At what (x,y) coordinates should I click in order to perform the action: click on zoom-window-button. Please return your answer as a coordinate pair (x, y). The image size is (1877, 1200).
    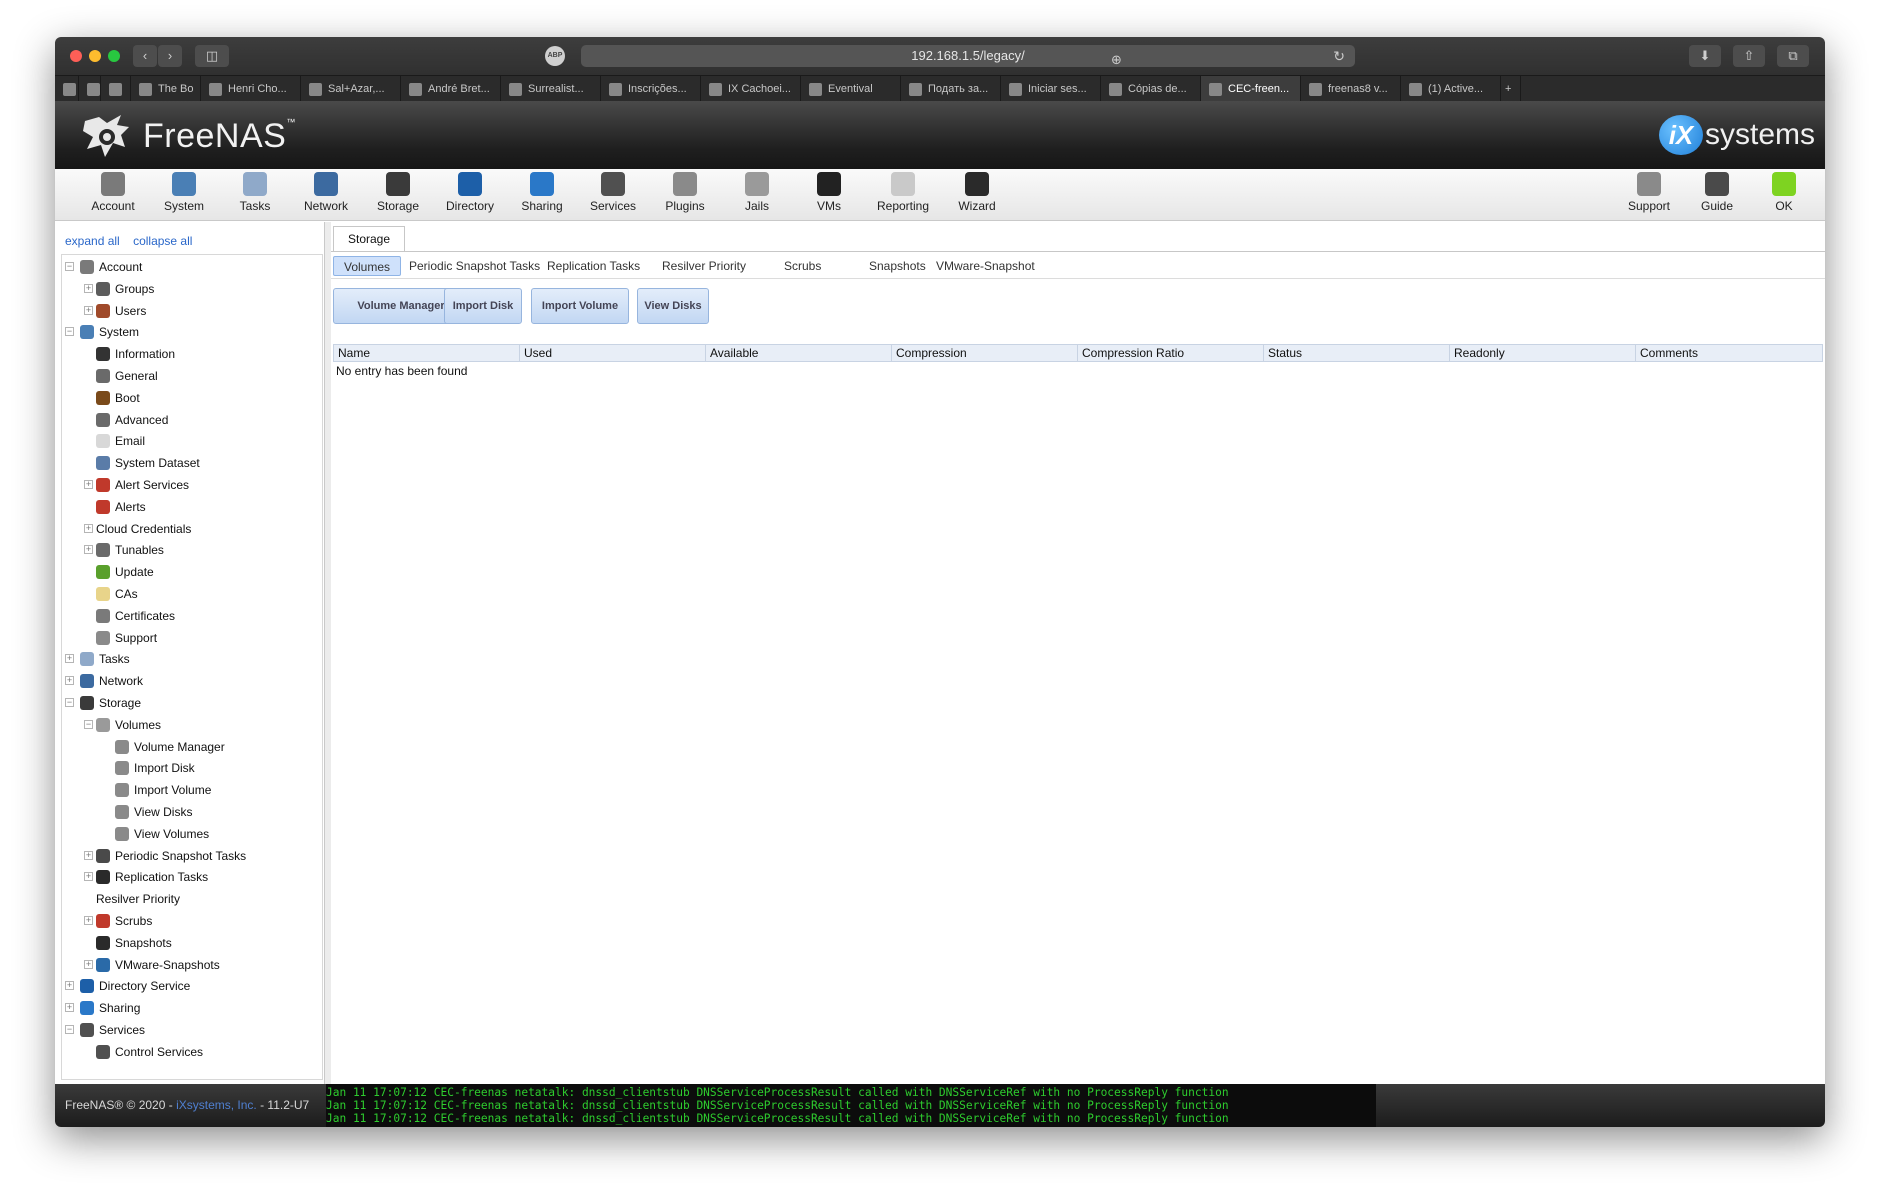
    Looking at the image, I should click on (114, 56).